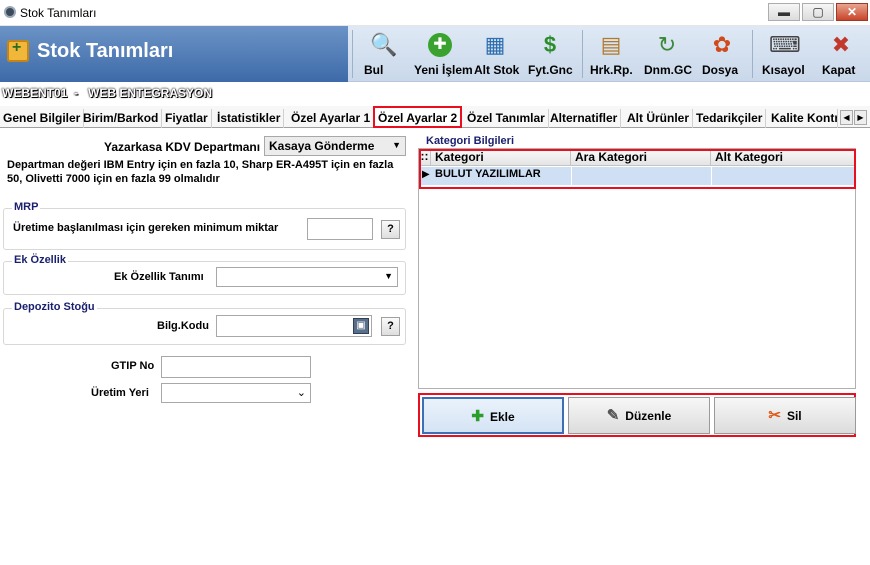  I want to click on exit-door-icon: ✖, so click(841, 44).